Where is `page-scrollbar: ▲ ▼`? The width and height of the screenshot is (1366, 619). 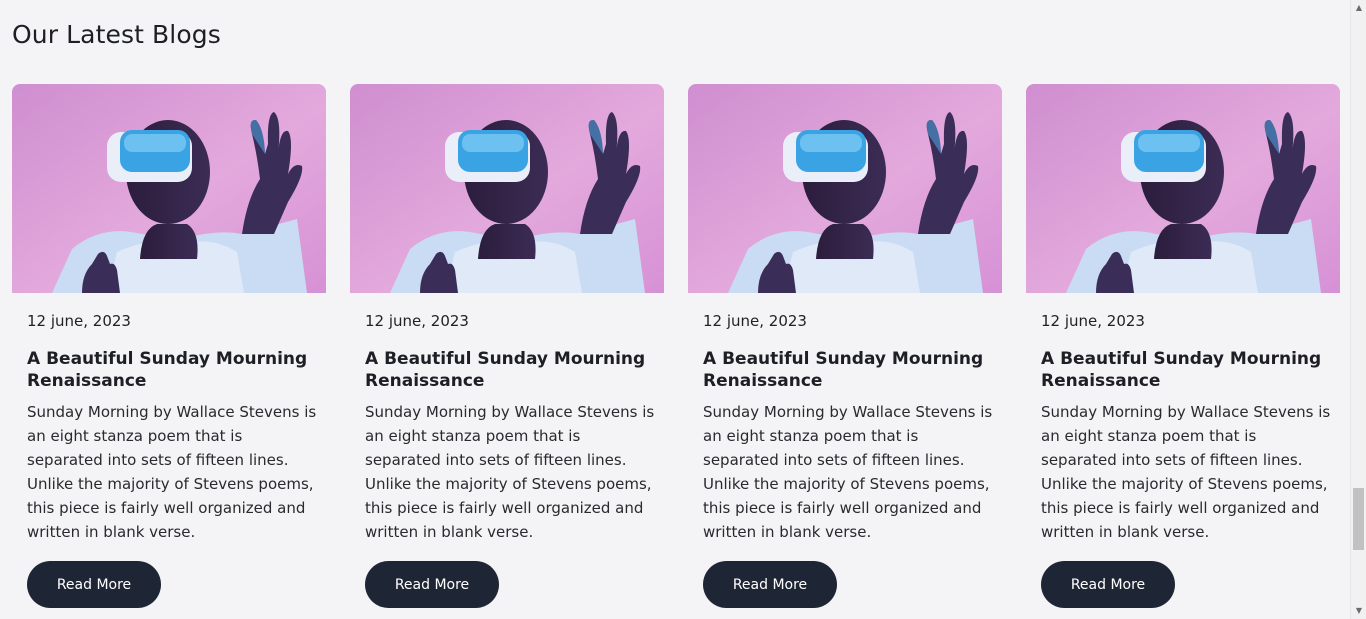
page-scrollbar: ▲ ▼ is located at coordinates (1358, 309).